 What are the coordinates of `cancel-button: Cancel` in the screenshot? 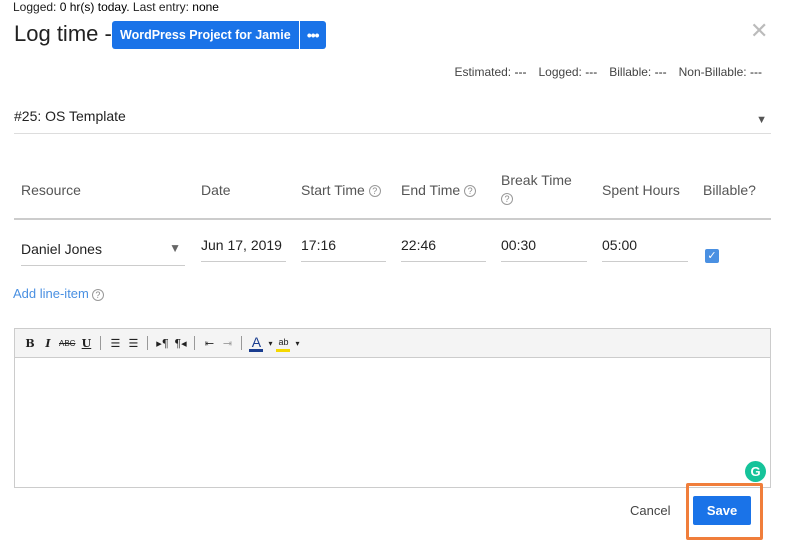 It's located at (650, 510).